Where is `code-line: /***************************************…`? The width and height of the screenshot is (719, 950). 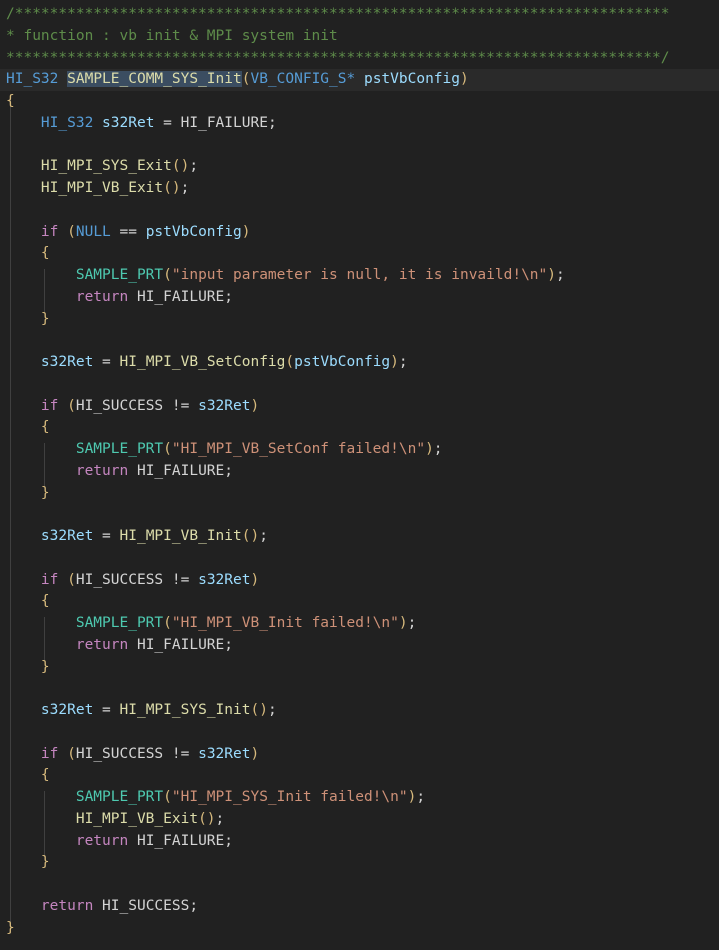 code-line: /***************************************… is located at coordinates (359, 15).